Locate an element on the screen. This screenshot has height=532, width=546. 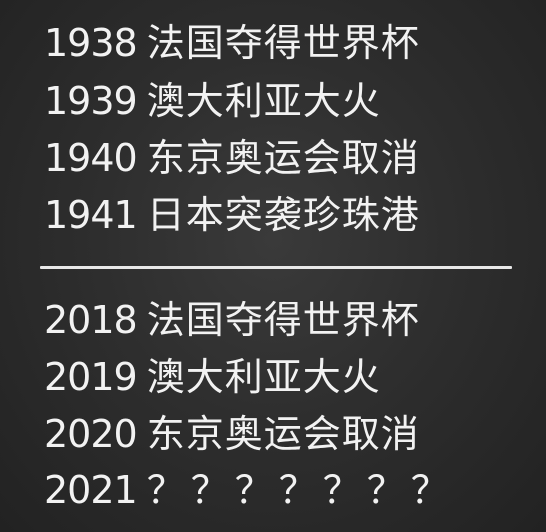
year-label: 1938 is located at coordinates (91, 43).